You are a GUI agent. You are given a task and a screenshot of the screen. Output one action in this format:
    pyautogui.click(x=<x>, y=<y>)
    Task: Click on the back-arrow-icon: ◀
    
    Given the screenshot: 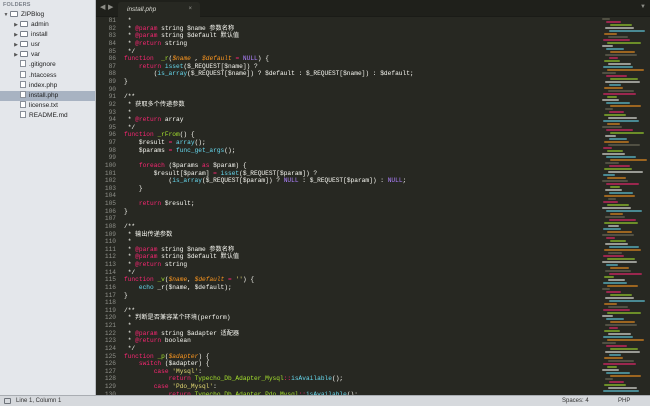 What is the action you would take?
    pyautogui.click(x=102, y=7)
    